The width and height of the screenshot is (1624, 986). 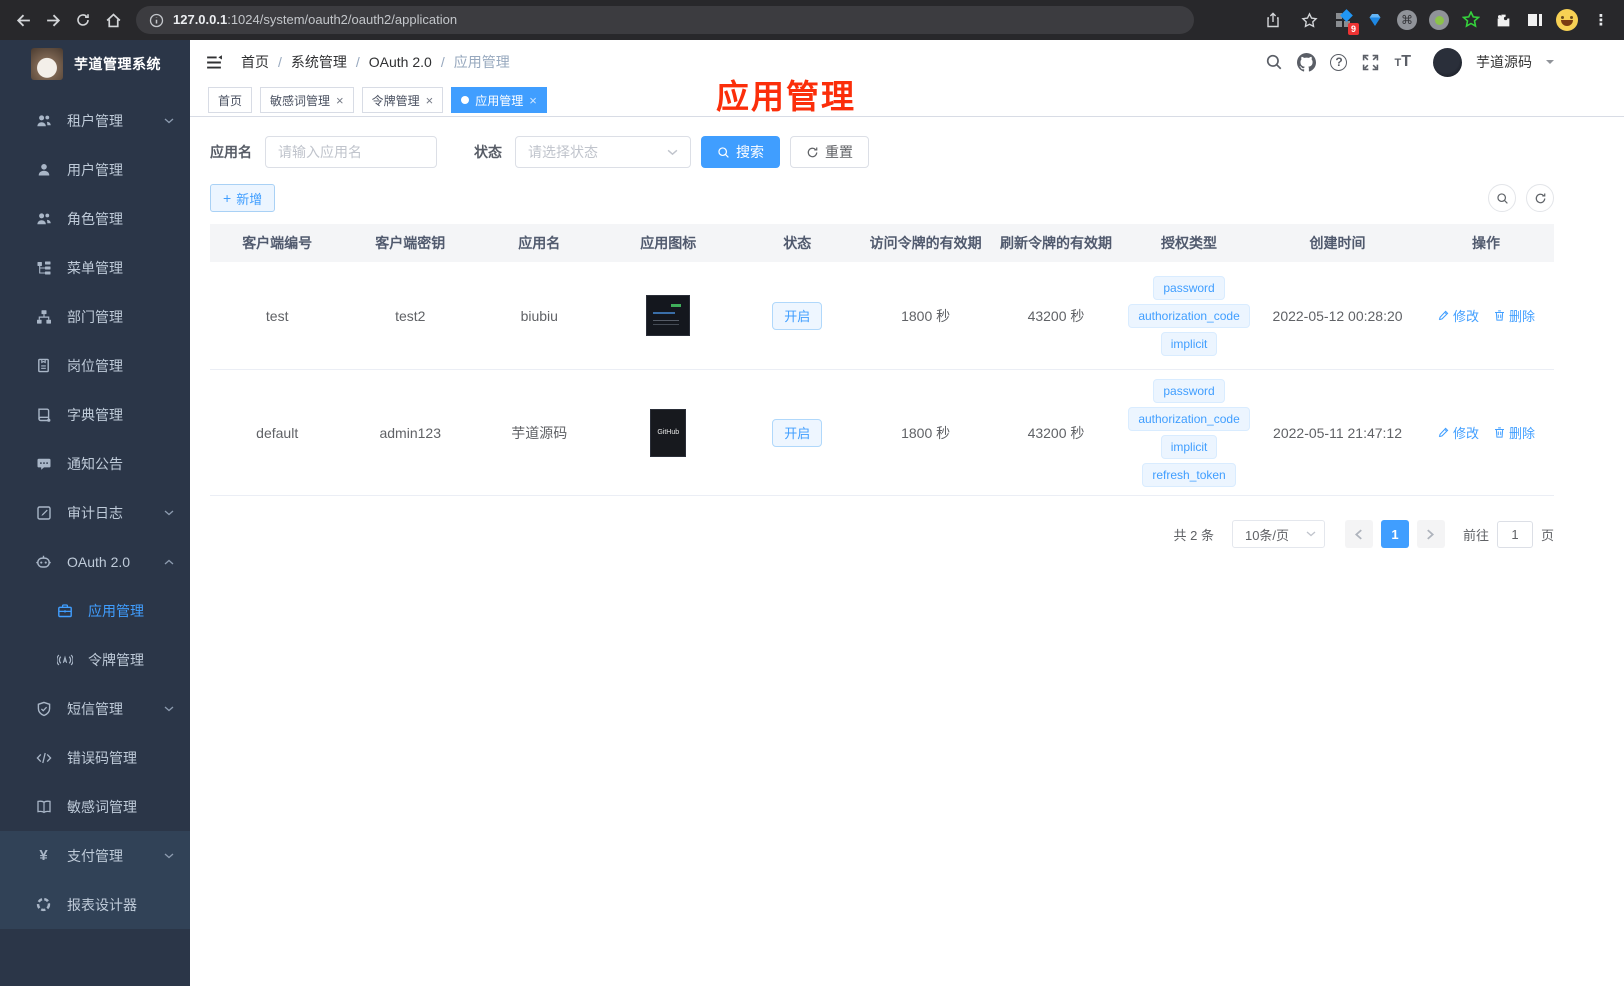 I want to click on app-icon-thumbnail: GitHub, so click(x=668, y=432).